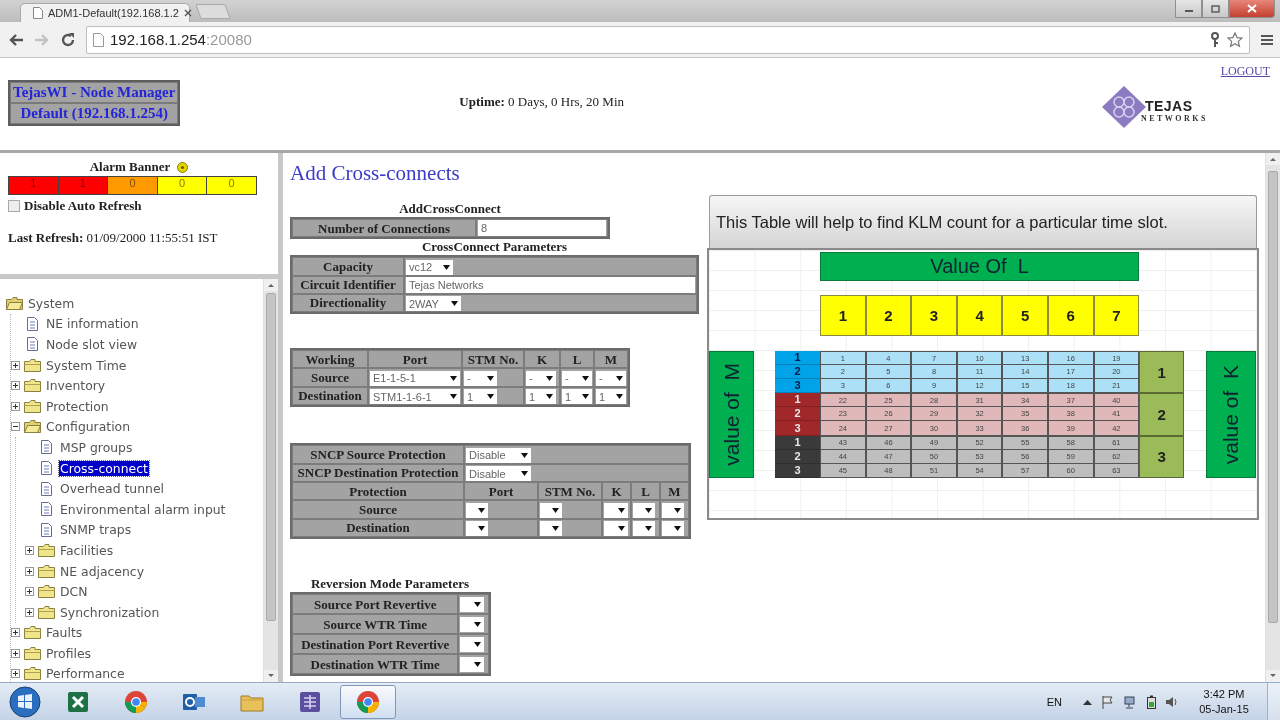  Describe the element at coordinates (415, 359) in the screenshot. I see `column-header: Port` at that location.